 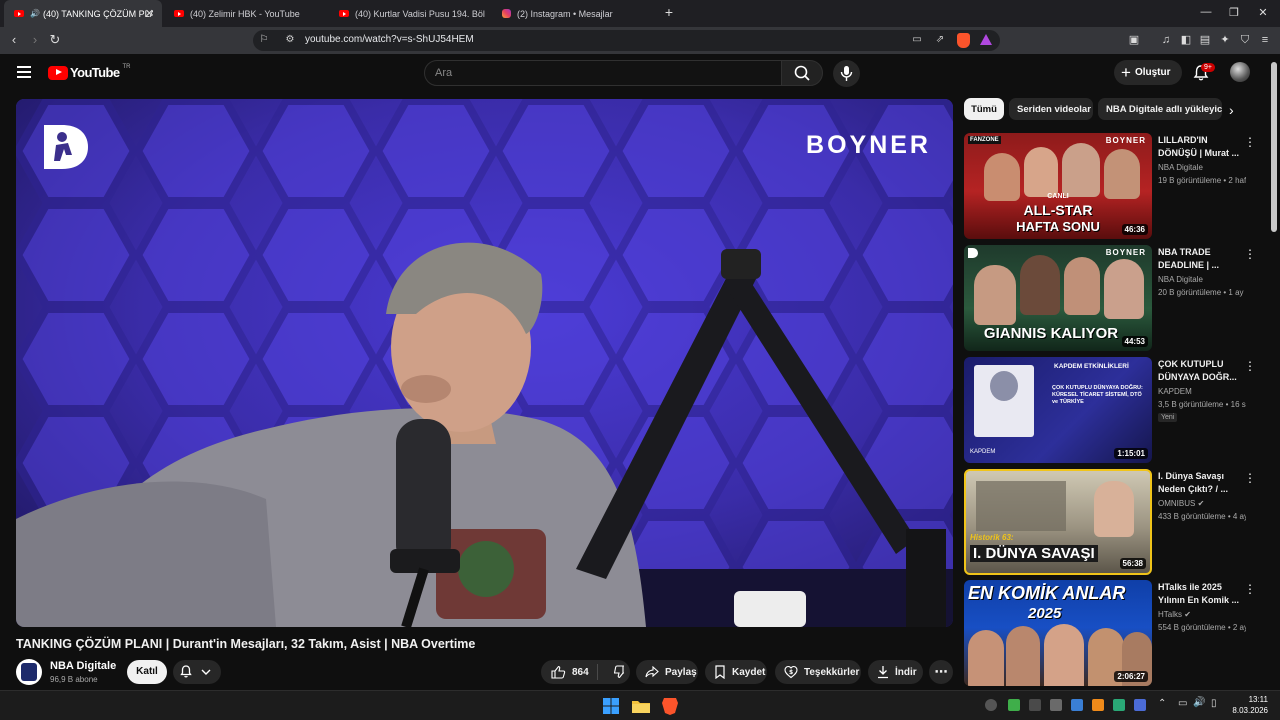 What do you see at coordinates (264, 40) in the screenshot?
I see `bookmark-icon: ⚐` at bounding box center [264, 40].